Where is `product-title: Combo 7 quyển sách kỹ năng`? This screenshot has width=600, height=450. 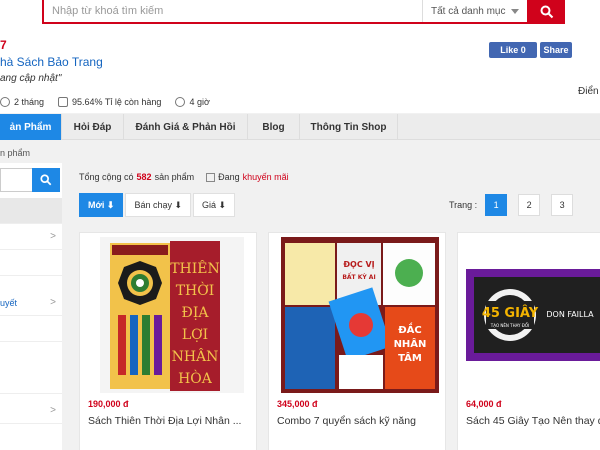 product-title: Combo 7 quyển sách kỹ năng is located at coordinates (360, 421).